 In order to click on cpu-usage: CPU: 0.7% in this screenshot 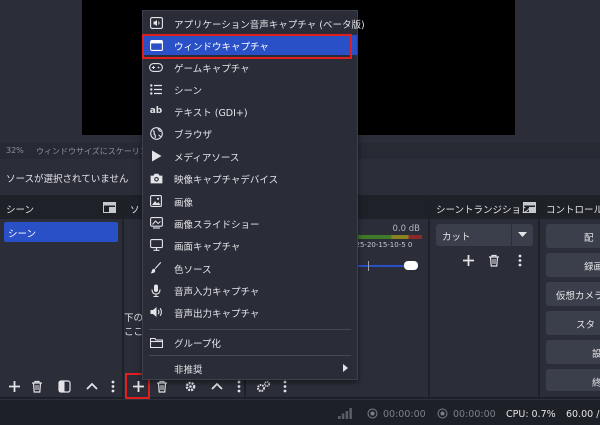, I will do `click(531, 414)`.